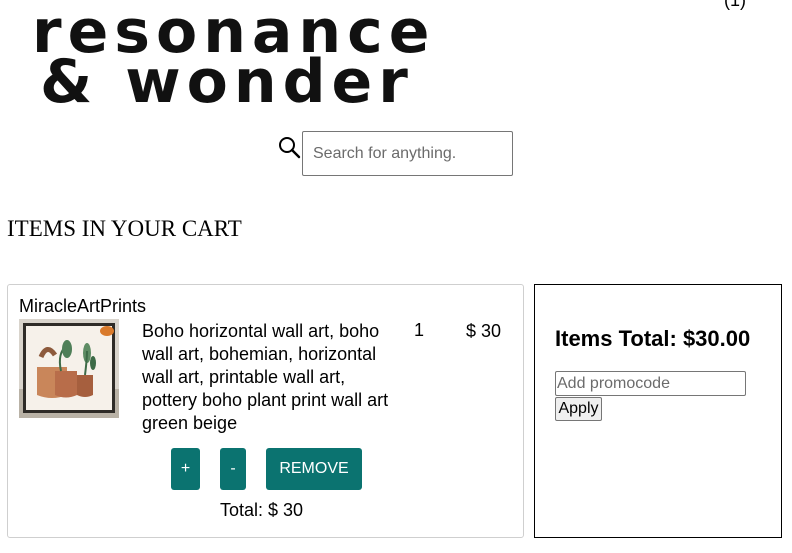  Describe the element at coordinates (314, 469) in the screenshot. I see `remove-item-button: REMOVE` at that location.